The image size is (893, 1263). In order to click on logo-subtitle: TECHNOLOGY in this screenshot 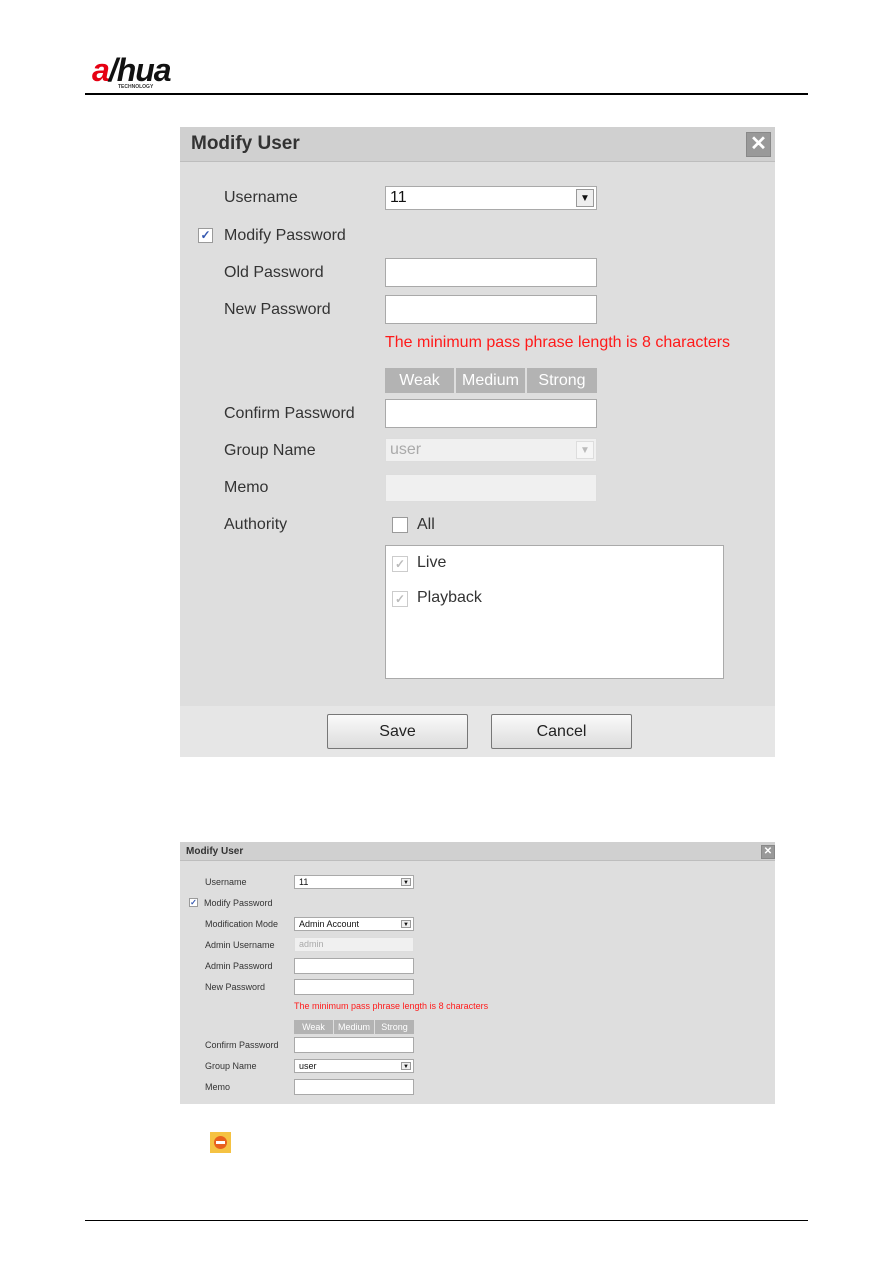, I will do `click(136, 87)`.